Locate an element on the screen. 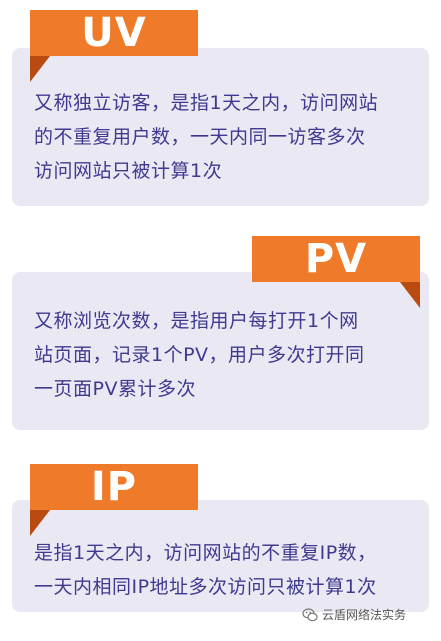 The image size is (441, 641). ip-tab-label: IP is located at coordinates (114, 487).